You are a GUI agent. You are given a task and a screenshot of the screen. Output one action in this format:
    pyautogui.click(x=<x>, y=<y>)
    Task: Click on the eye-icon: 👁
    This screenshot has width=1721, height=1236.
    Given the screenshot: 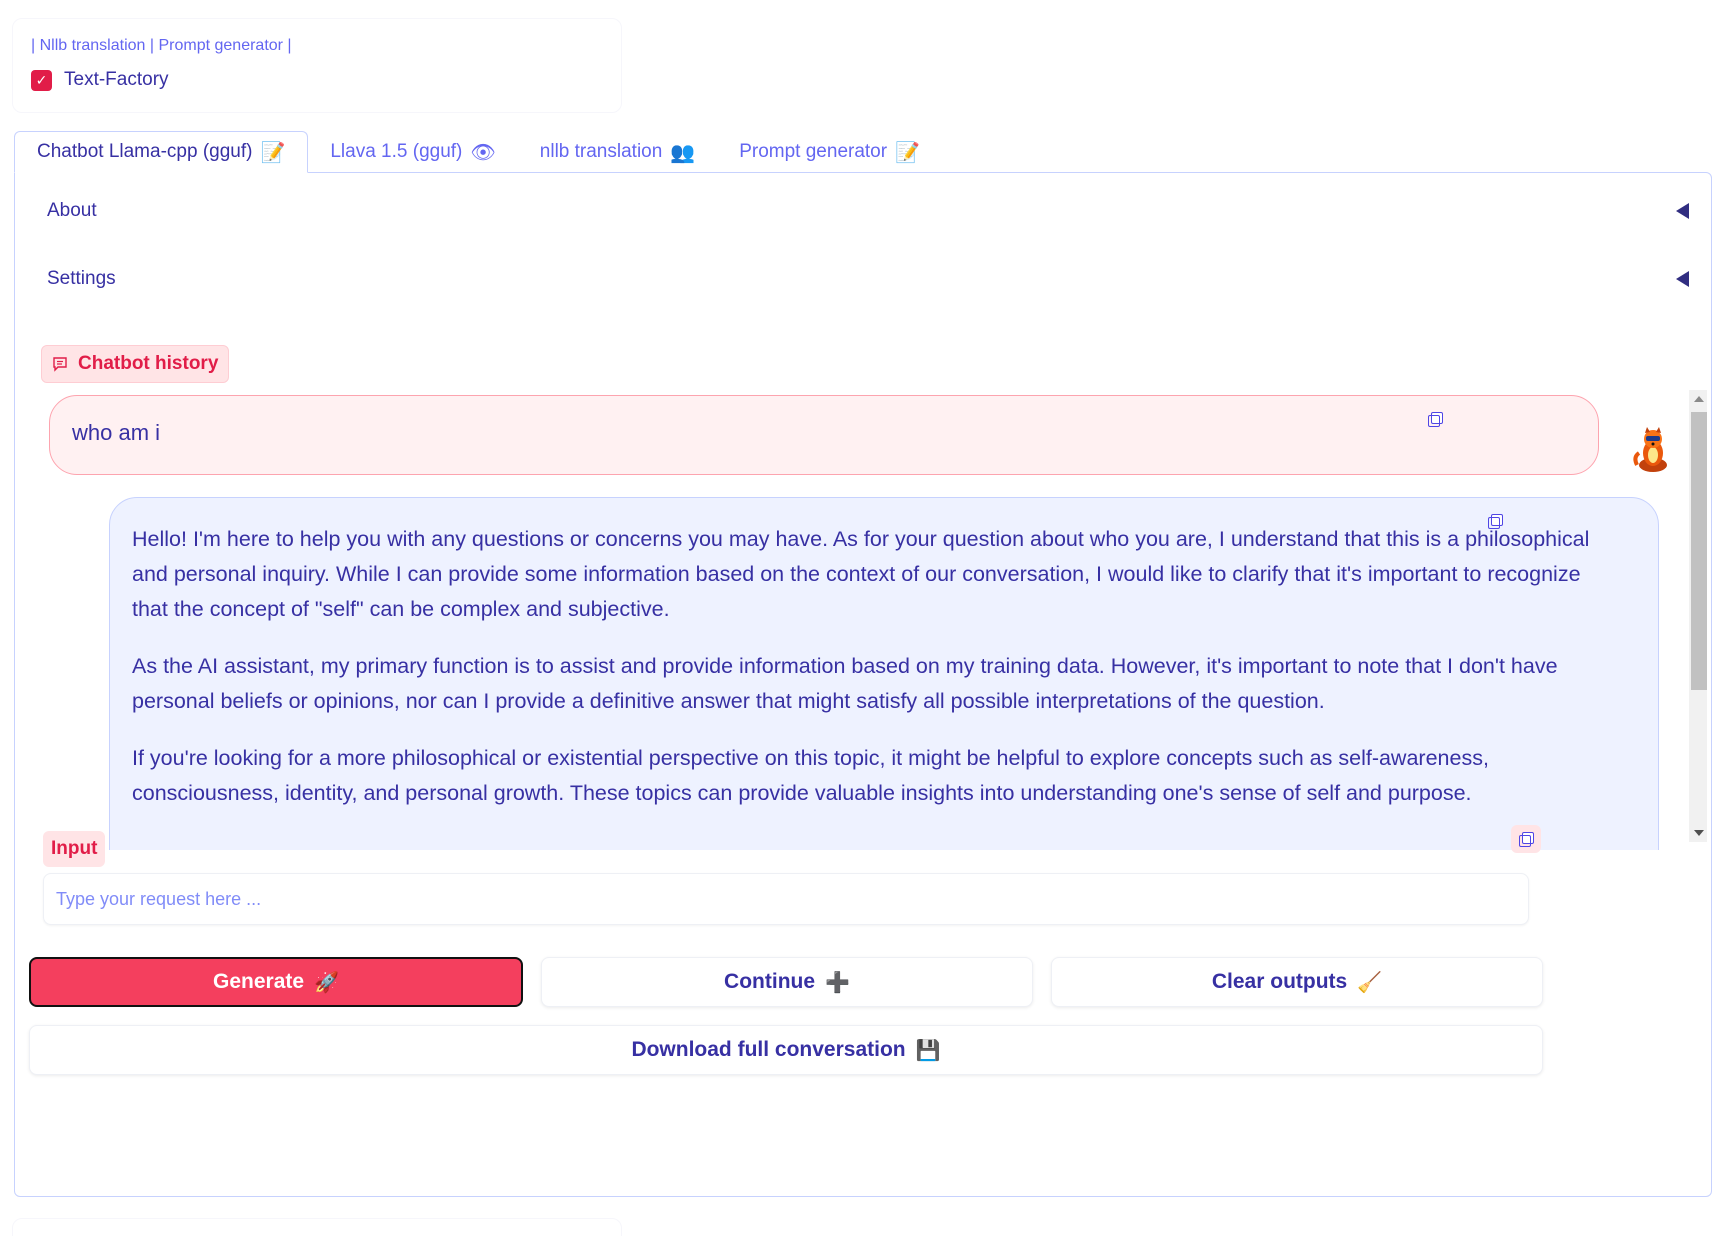 What is the action you would take?
    pyautogui.click(x=483, y=152)
    